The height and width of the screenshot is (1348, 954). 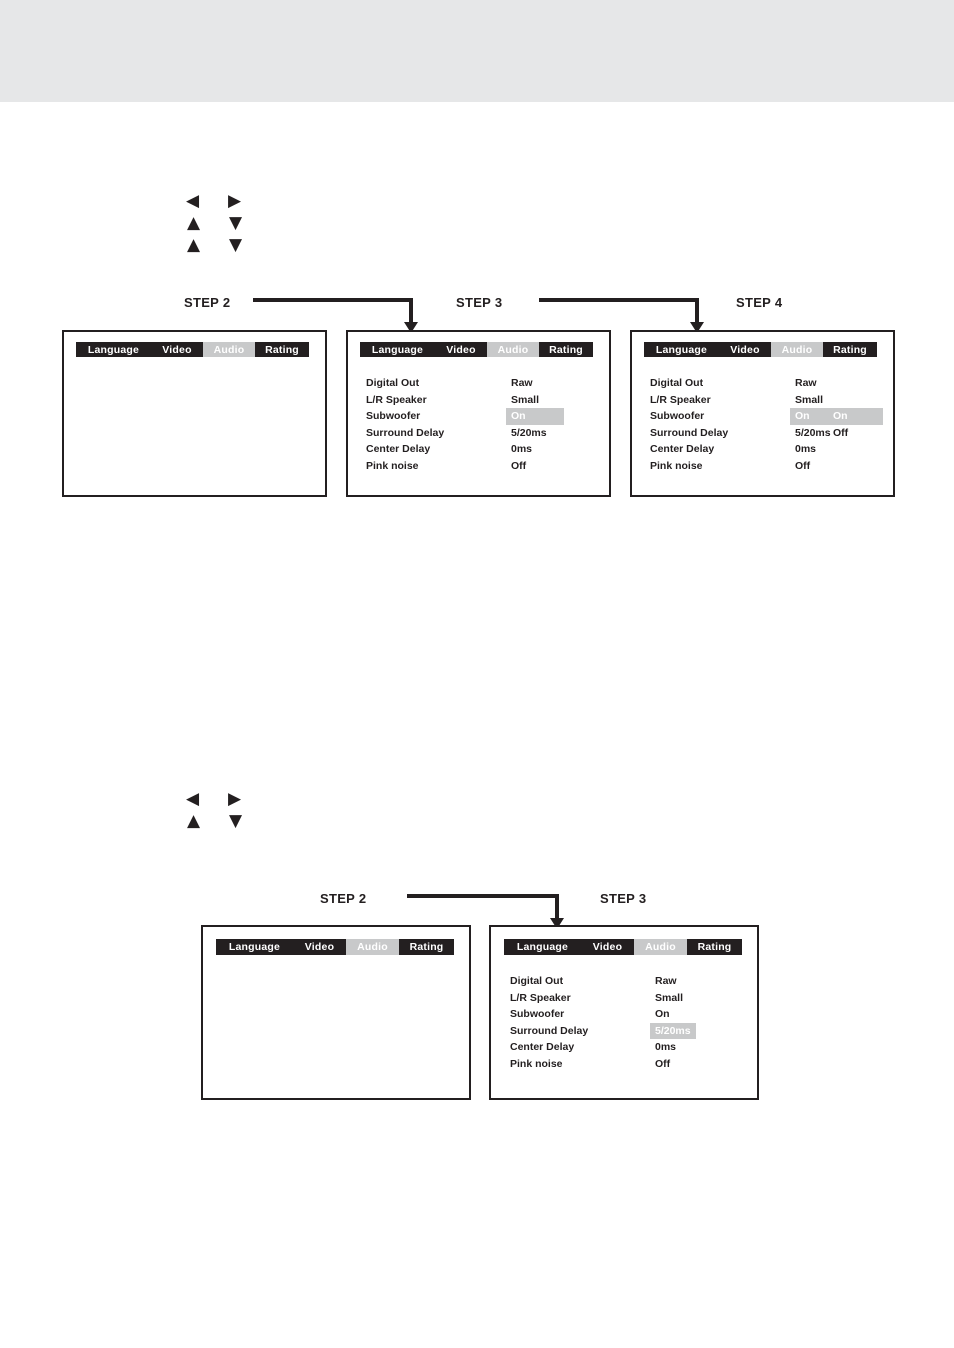 What do you see at coordinates (855, 416) in the screenshot?
I see `dropdown-option-on: On` at bounding box center [855, 416].